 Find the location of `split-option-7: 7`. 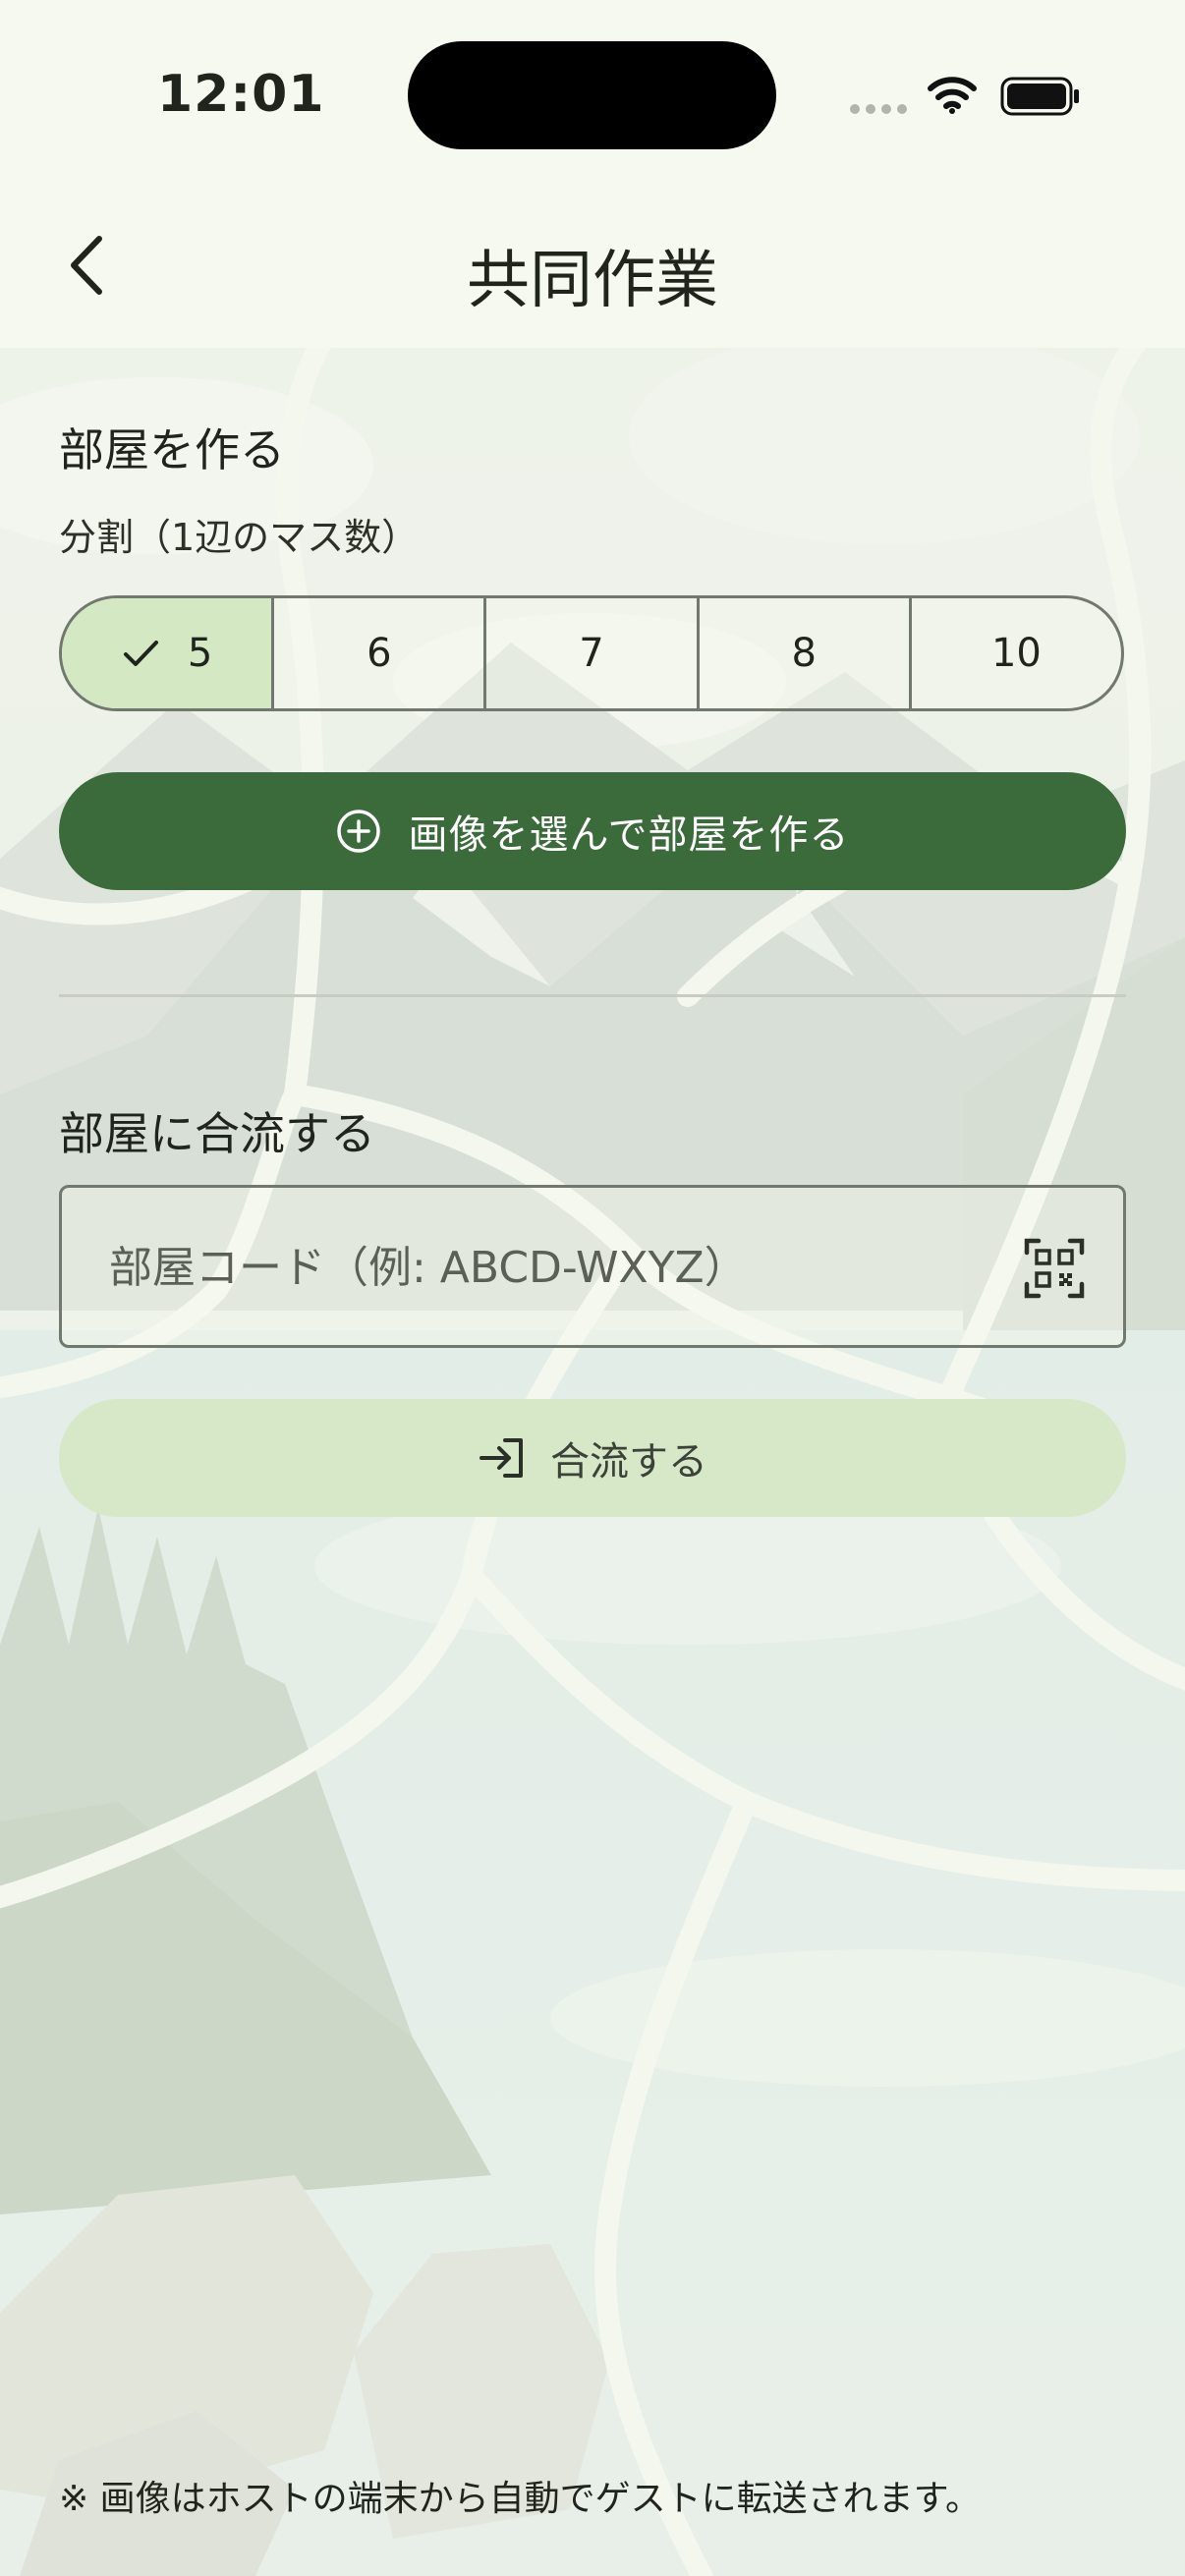

split-option-7: 7 is located at coordinates (590, 653).